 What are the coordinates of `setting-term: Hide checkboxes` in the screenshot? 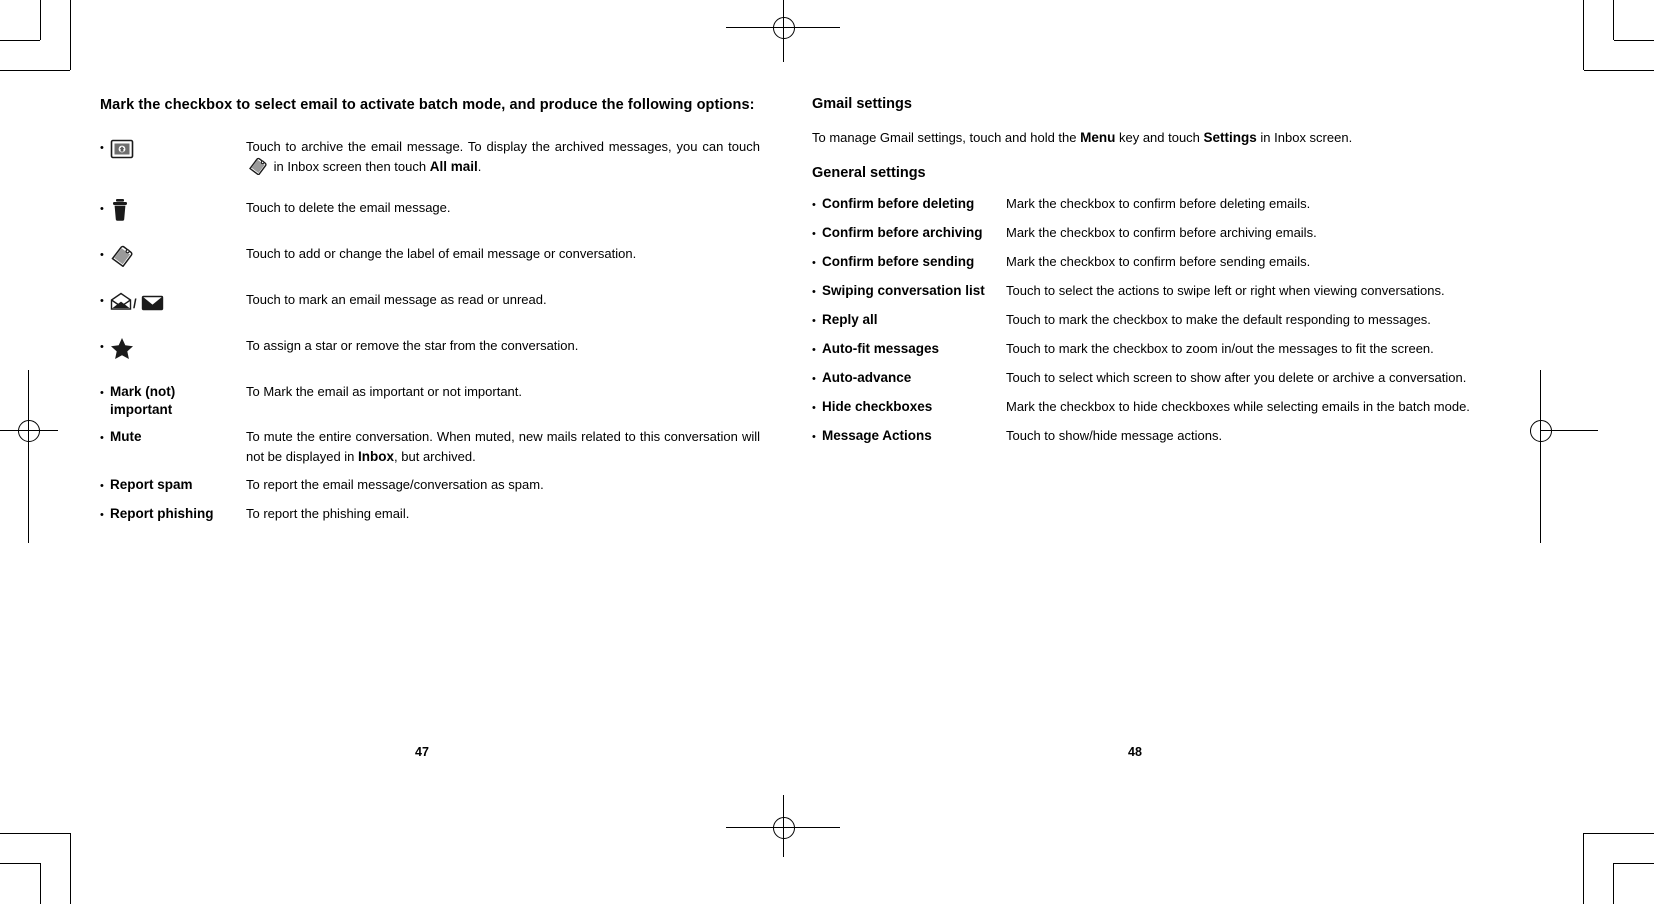 It's located at (877, 406).